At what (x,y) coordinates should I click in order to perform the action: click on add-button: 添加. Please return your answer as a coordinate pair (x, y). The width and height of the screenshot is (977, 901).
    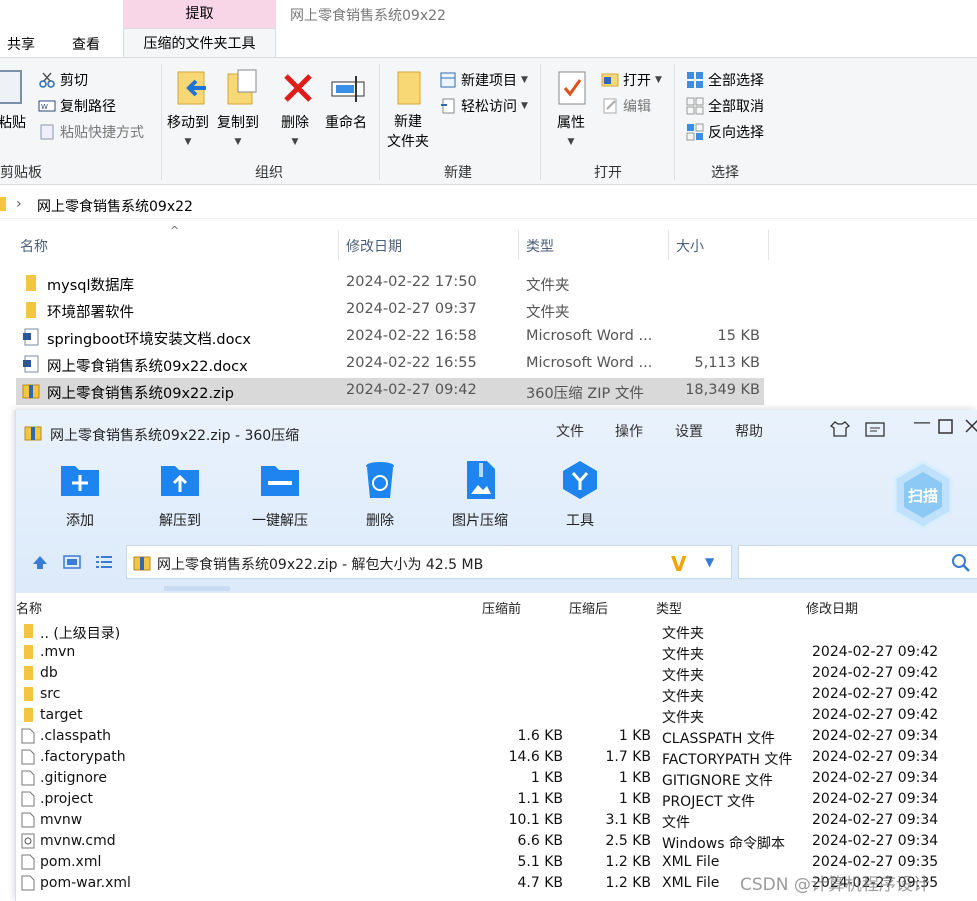
    Looking at the image, I should click on (80, 494).